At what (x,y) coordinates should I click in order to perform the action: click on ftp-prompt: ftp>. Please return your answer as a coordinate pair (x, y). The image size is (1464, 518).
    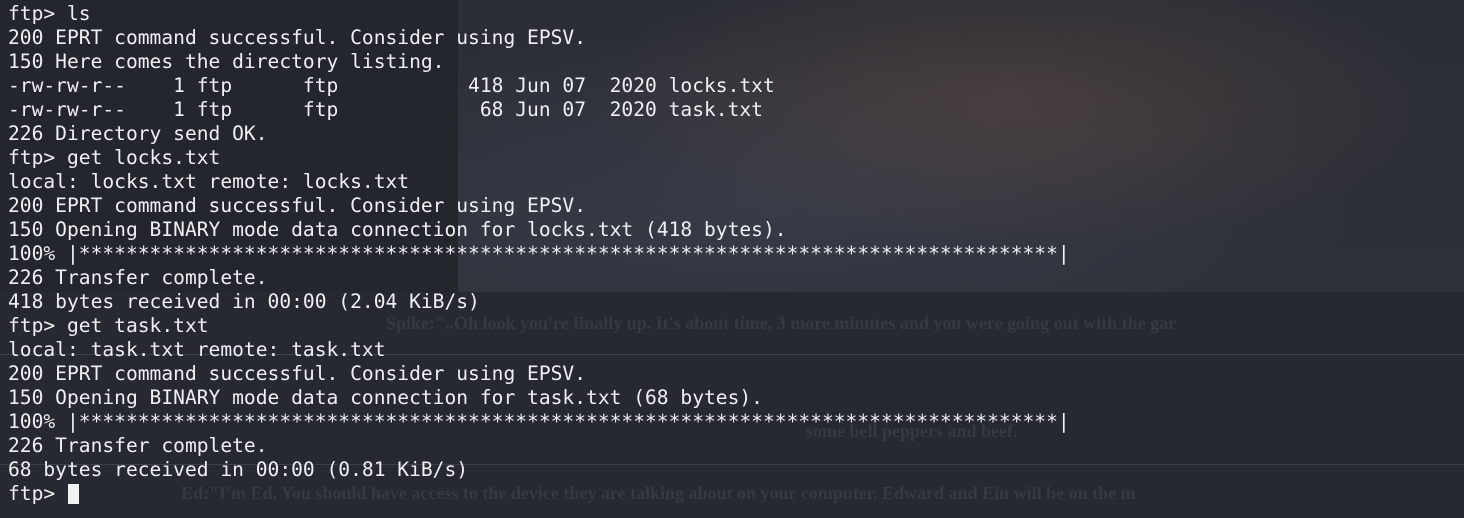
    Looking at the image, I should click on (37, 493).